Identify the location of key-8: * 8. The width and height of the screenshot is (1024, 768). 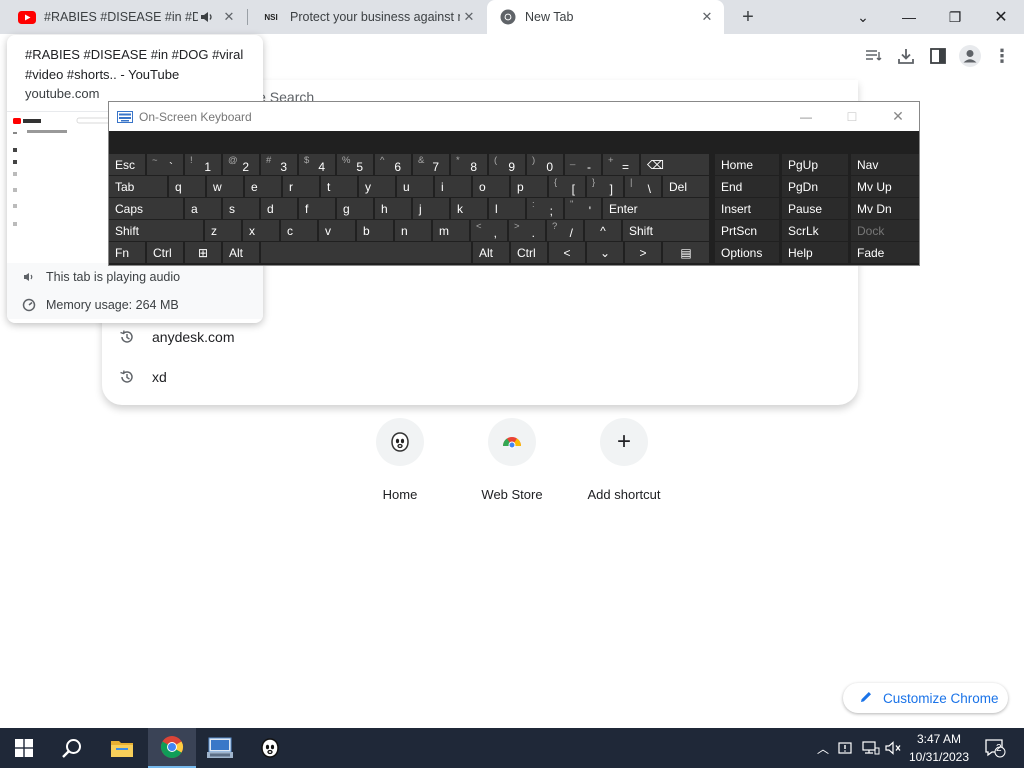
(469, 164).